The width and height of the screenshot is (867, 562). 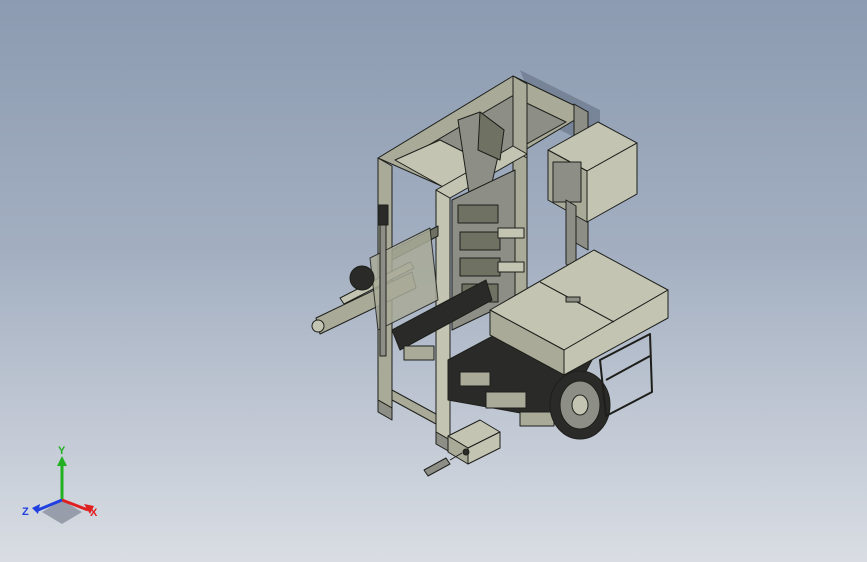 I want to click on z-axis-arrowhead, so click(x=36, y=509).